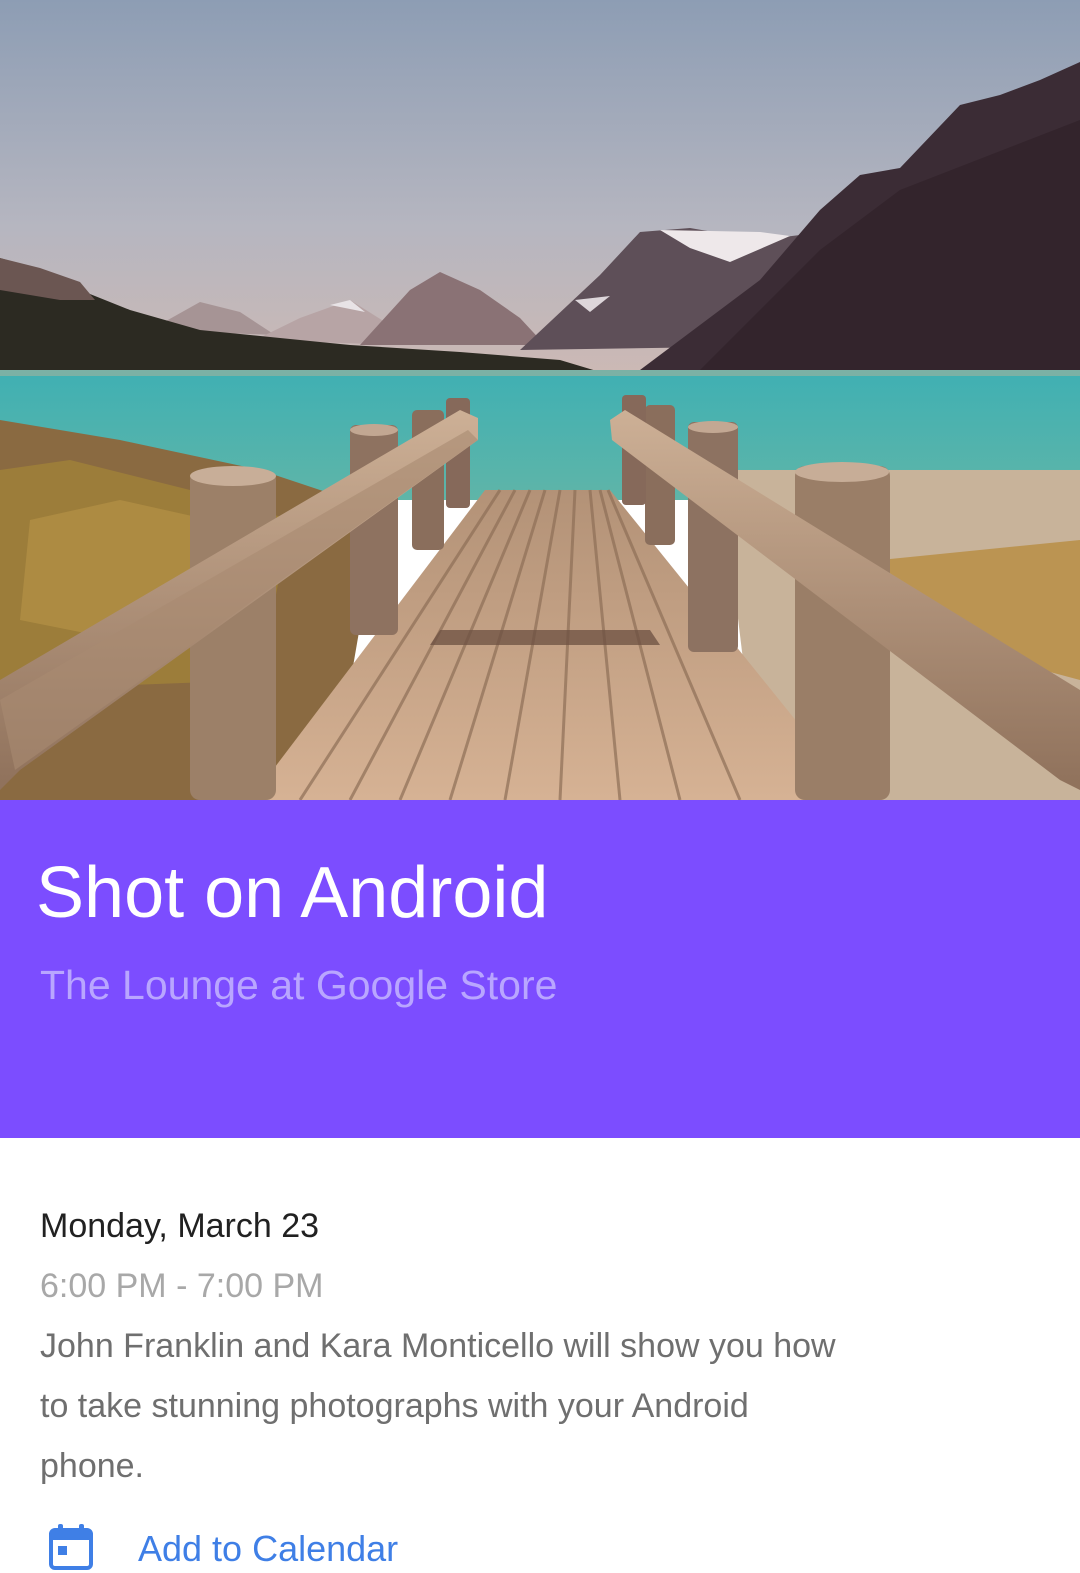 The height and width of the screenshot is (1573, 1080). I want to click on event-title: Shot on Android, so click(292, 893).